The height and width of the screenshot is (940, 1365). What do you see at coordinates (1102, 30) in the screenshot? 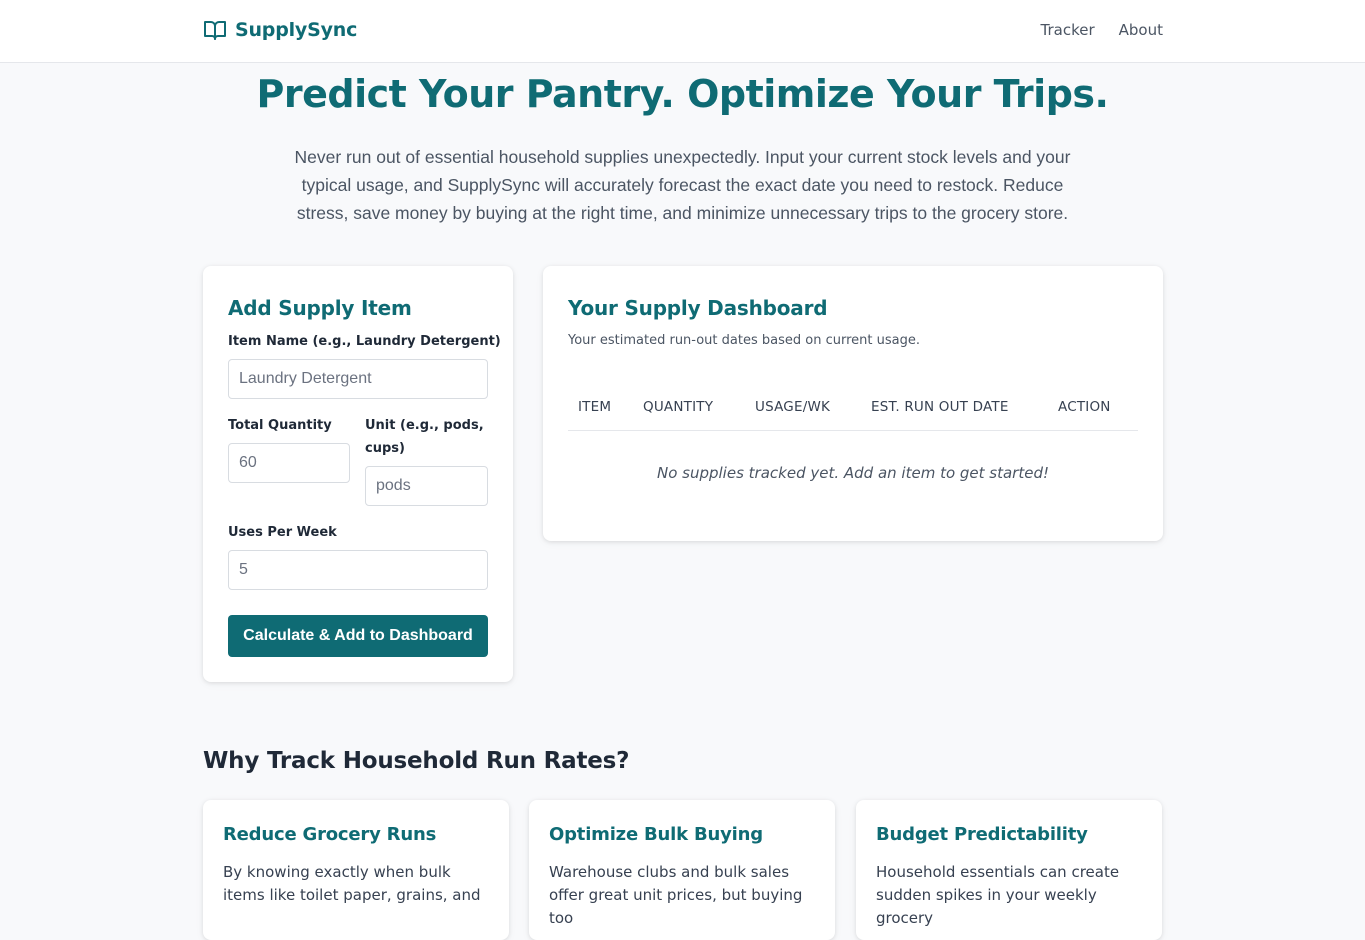
I see `nav-links: Tracker About` at bounding box center [1102, 30].